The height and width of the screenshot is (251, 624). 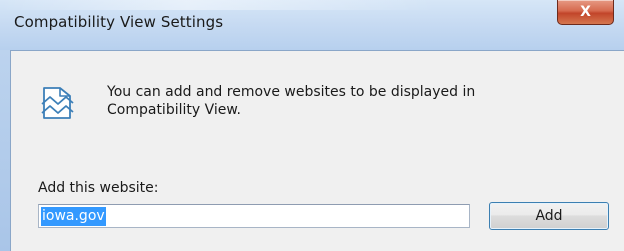 What do you see at coordinates (174, 110) in the screenshot?
I see `info-message-line-2: Compatibility View.` at bounding box center [174, 110].